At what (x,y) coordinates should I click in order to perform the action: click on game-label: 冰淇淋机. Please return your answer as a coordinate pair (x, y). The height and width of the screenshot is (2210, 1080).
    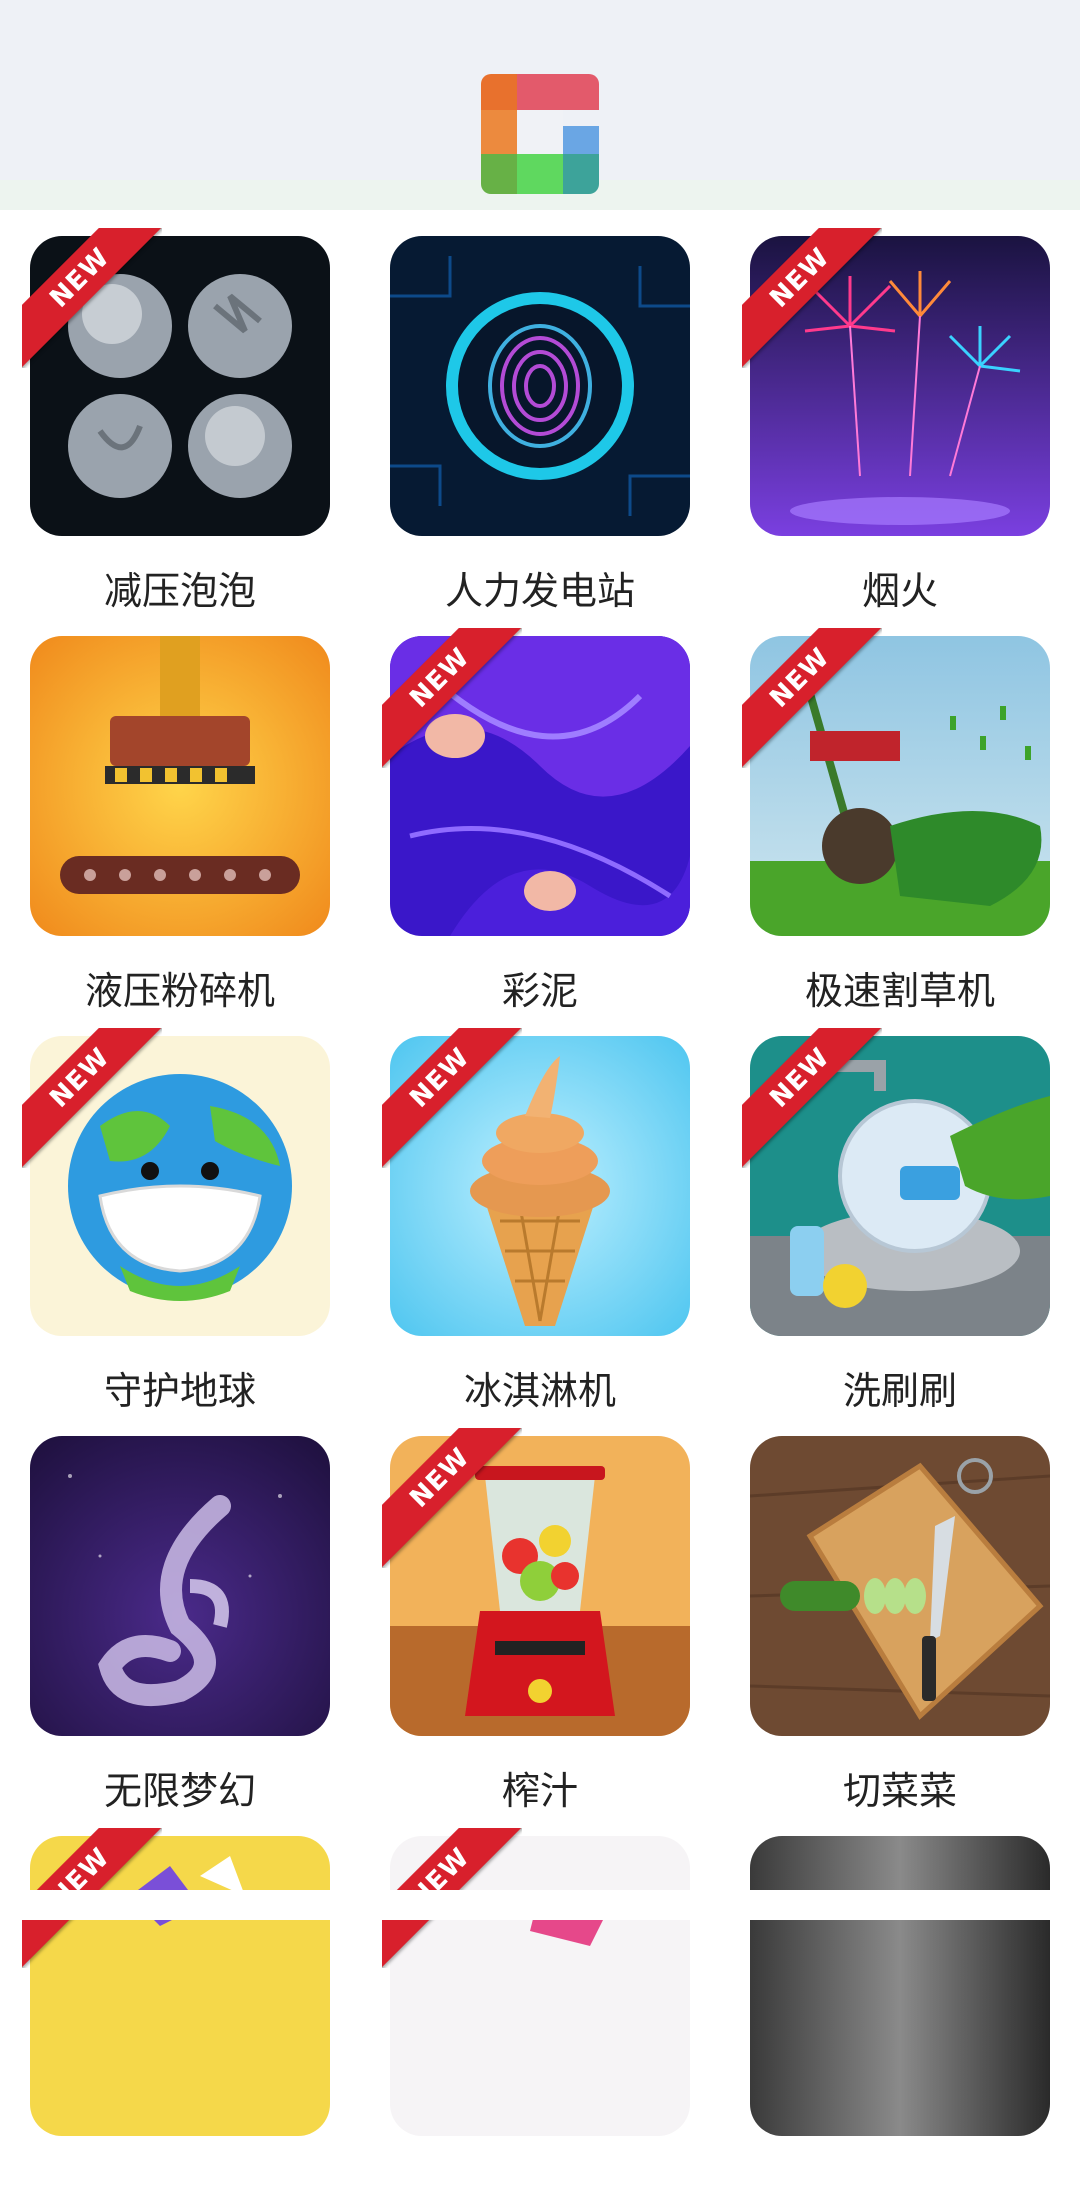
    Looking at the image, I should click on (539, 1391).